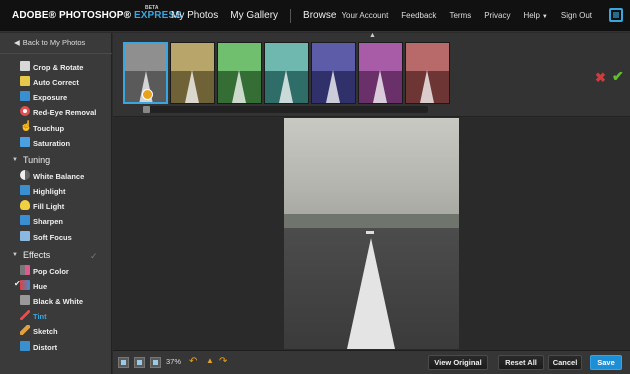 The width and height of the screenshot is (630, 374). What do you see at coordinates (25, 190) in the screenshot?
I see `highlight-icon` at bounding box center [25, 190].